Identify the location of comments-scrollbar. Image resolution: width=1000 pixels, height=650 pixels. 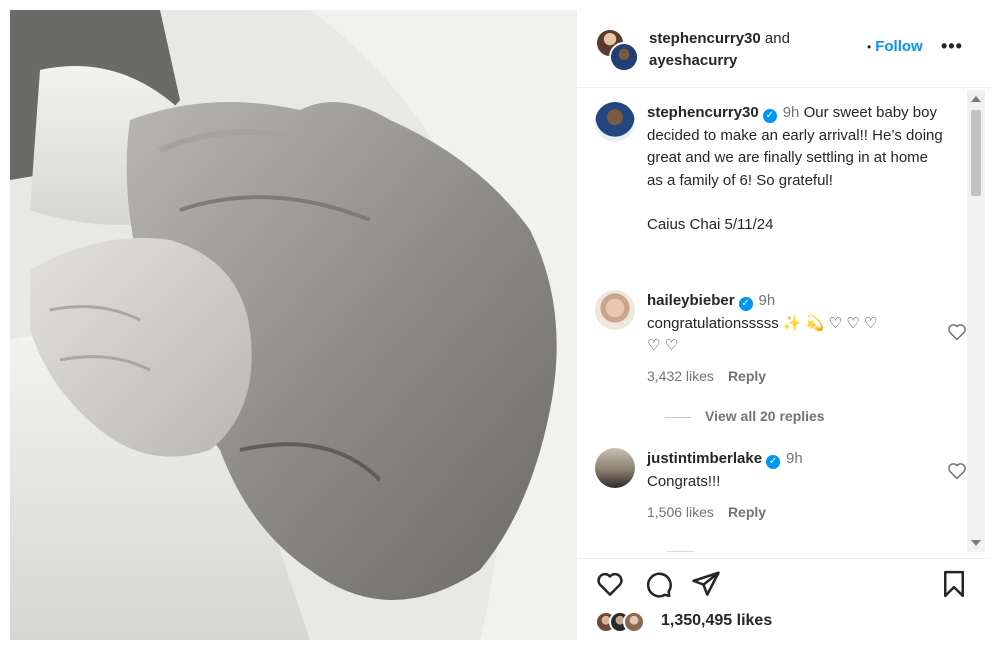
(976, 321).